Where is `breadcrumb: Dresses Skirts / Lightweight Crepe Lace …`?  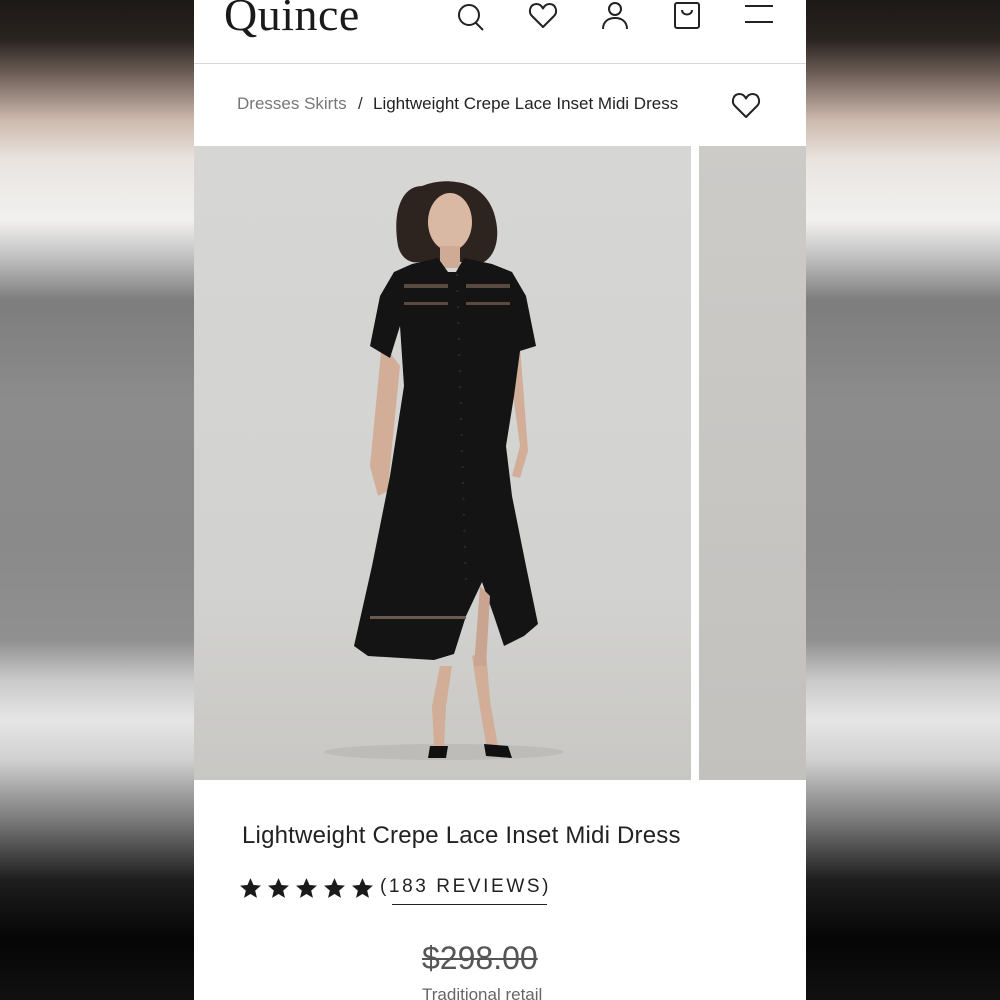
breadcrumb: Dresses Skirts / Lightweight Crepe Lace … is located at coordinates (500, 105).